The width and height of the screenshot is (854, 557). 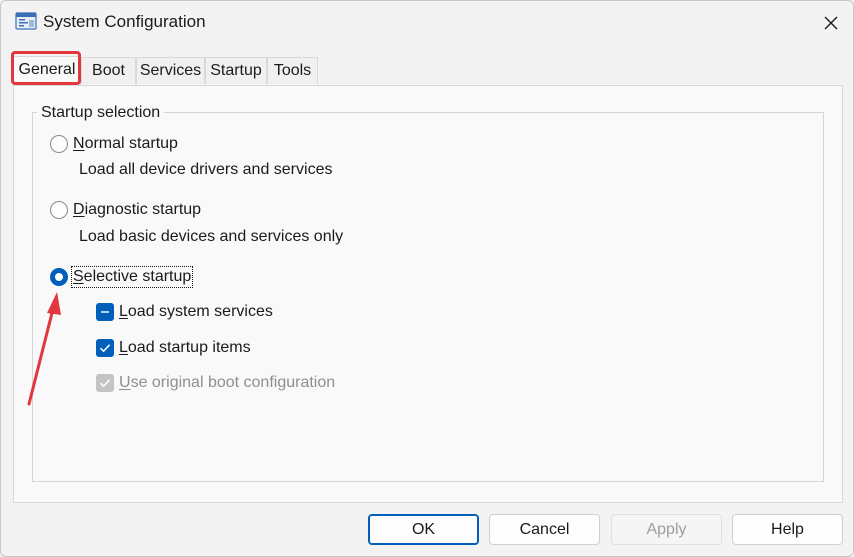 What do you see at coordinates (787, 529) in the screenshot?
I see `help-button: Help` at bounding box center [787, 529].